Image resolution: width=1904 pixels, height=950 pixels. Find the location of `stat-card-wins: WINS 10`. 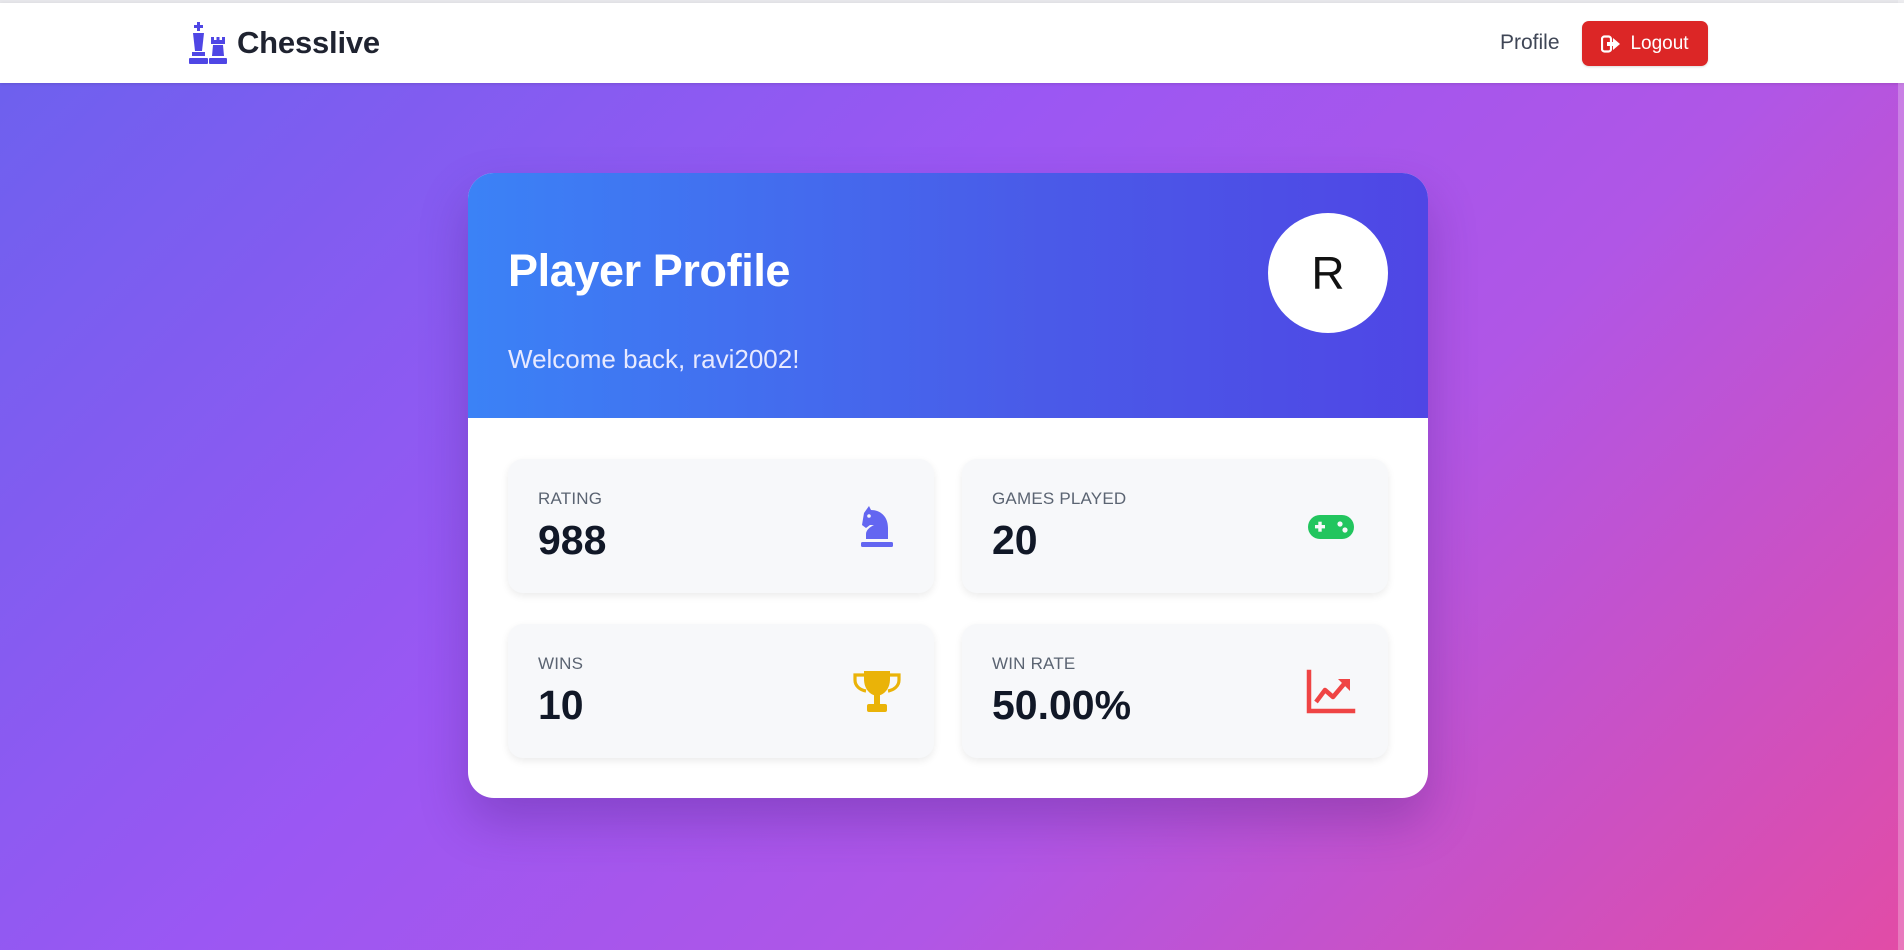

stat-card-wins: WINS 10 is located at coordinates (721, 691).